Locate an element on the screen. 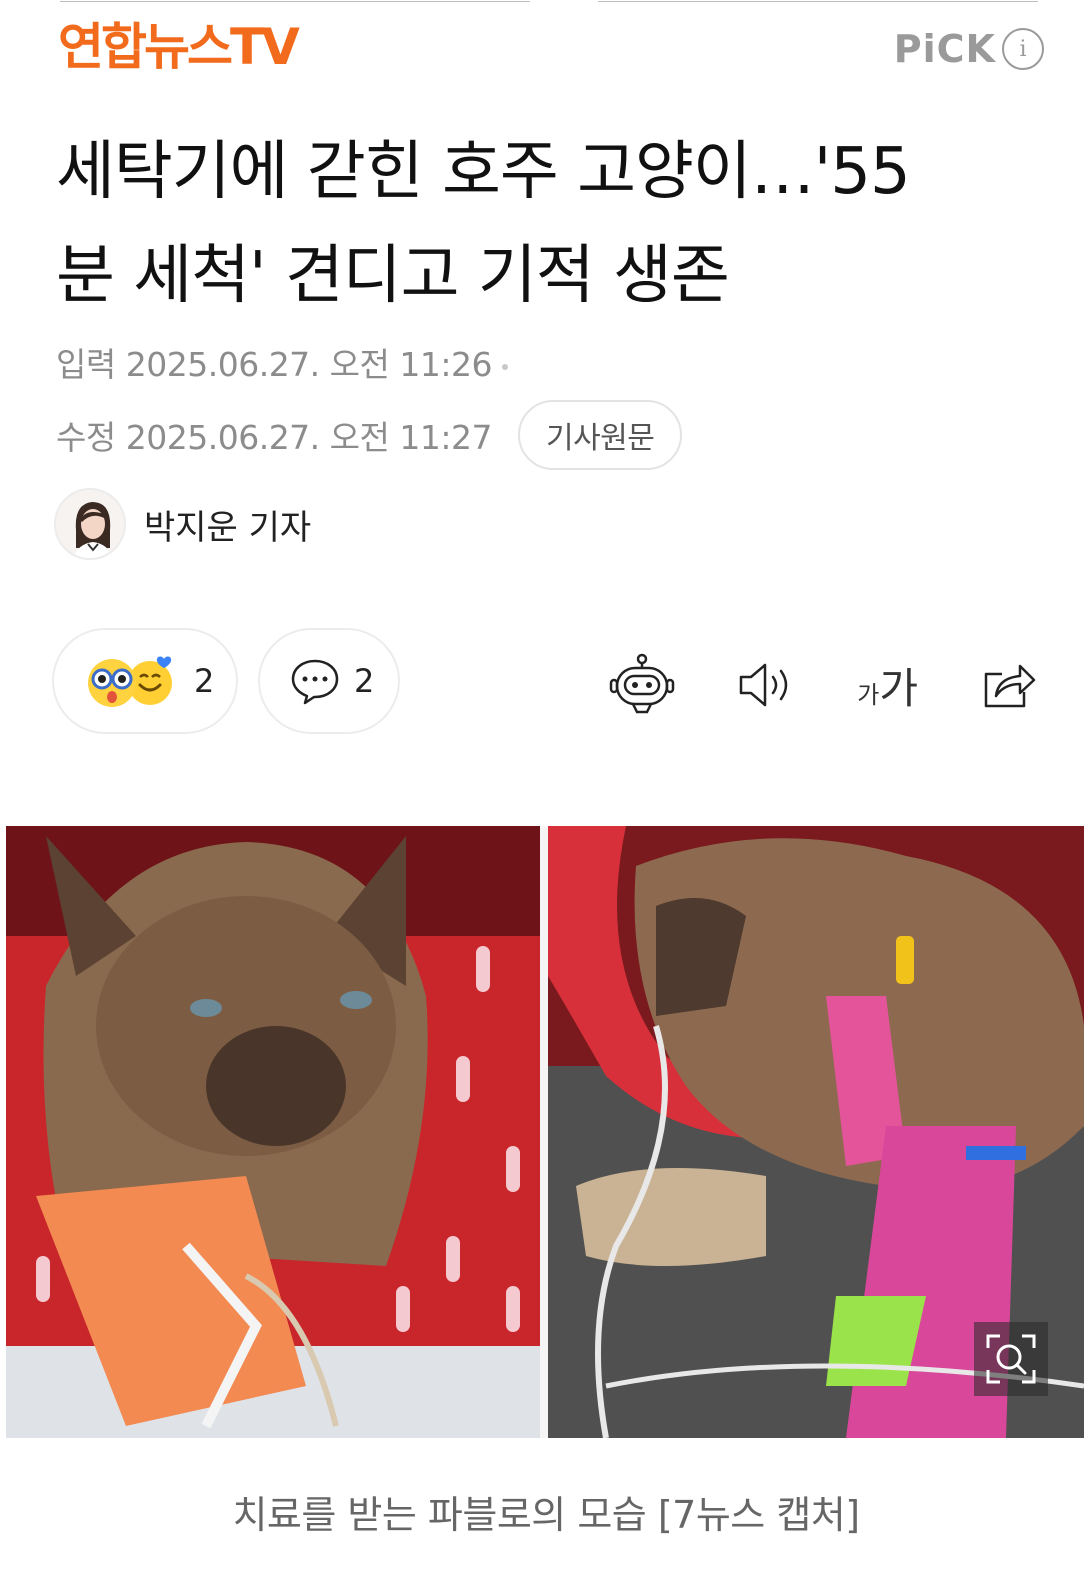  headline-line-1: 세탁기에 갇힌 호주 고양이…'55 is located at coordinates (483, 172).